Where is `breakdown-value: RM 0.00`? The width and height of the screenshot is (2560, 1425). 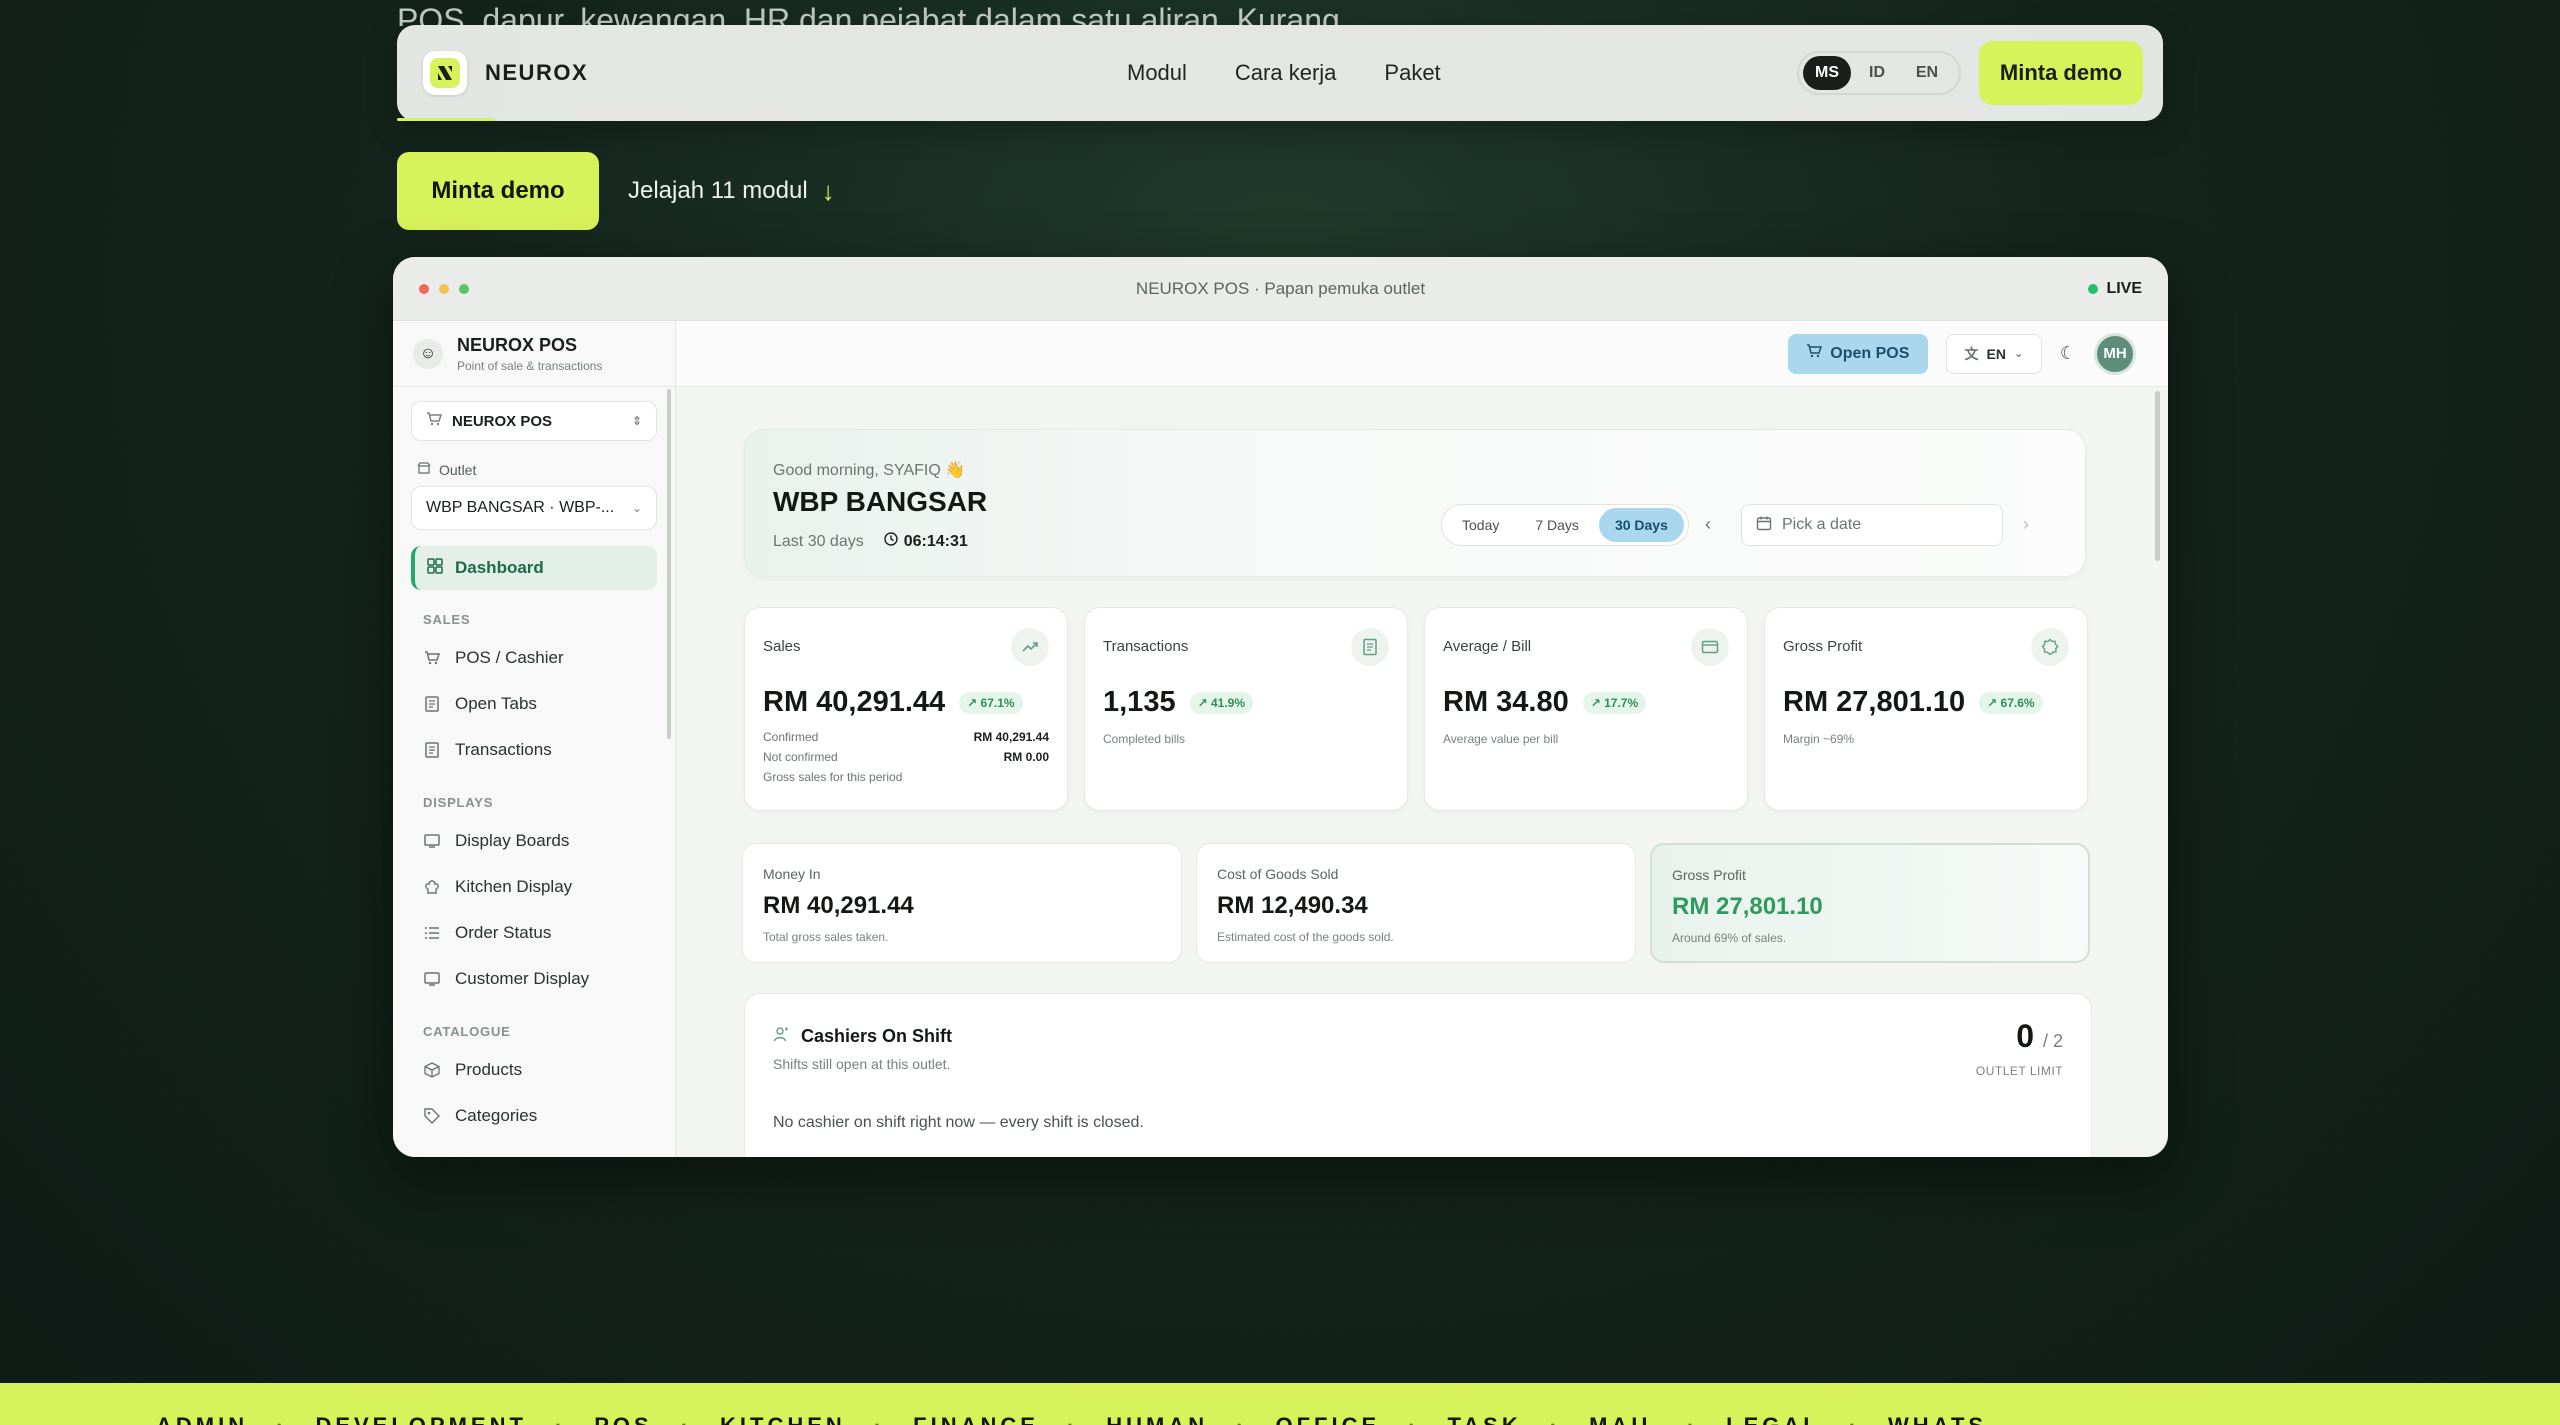 breakdown-value: RM 0.00 is located at coordinates (1026, 757).